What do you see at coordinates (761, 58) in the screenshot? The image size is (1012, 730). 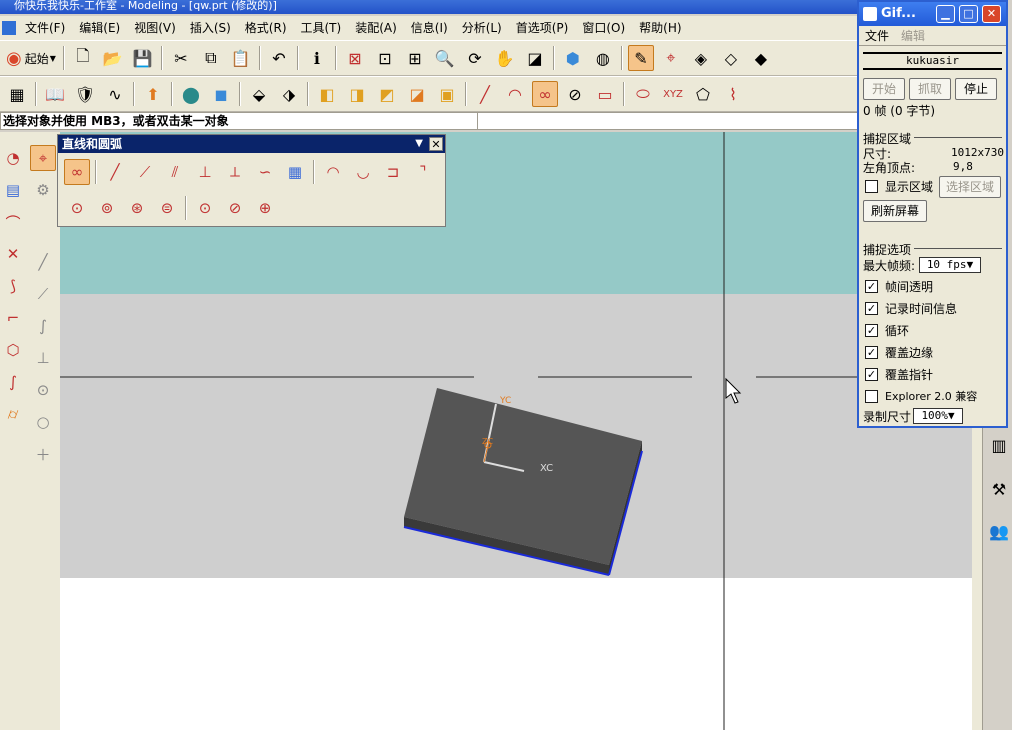 I see `feature-dropdown-icon: ◆` at bounding box center [761, 58].